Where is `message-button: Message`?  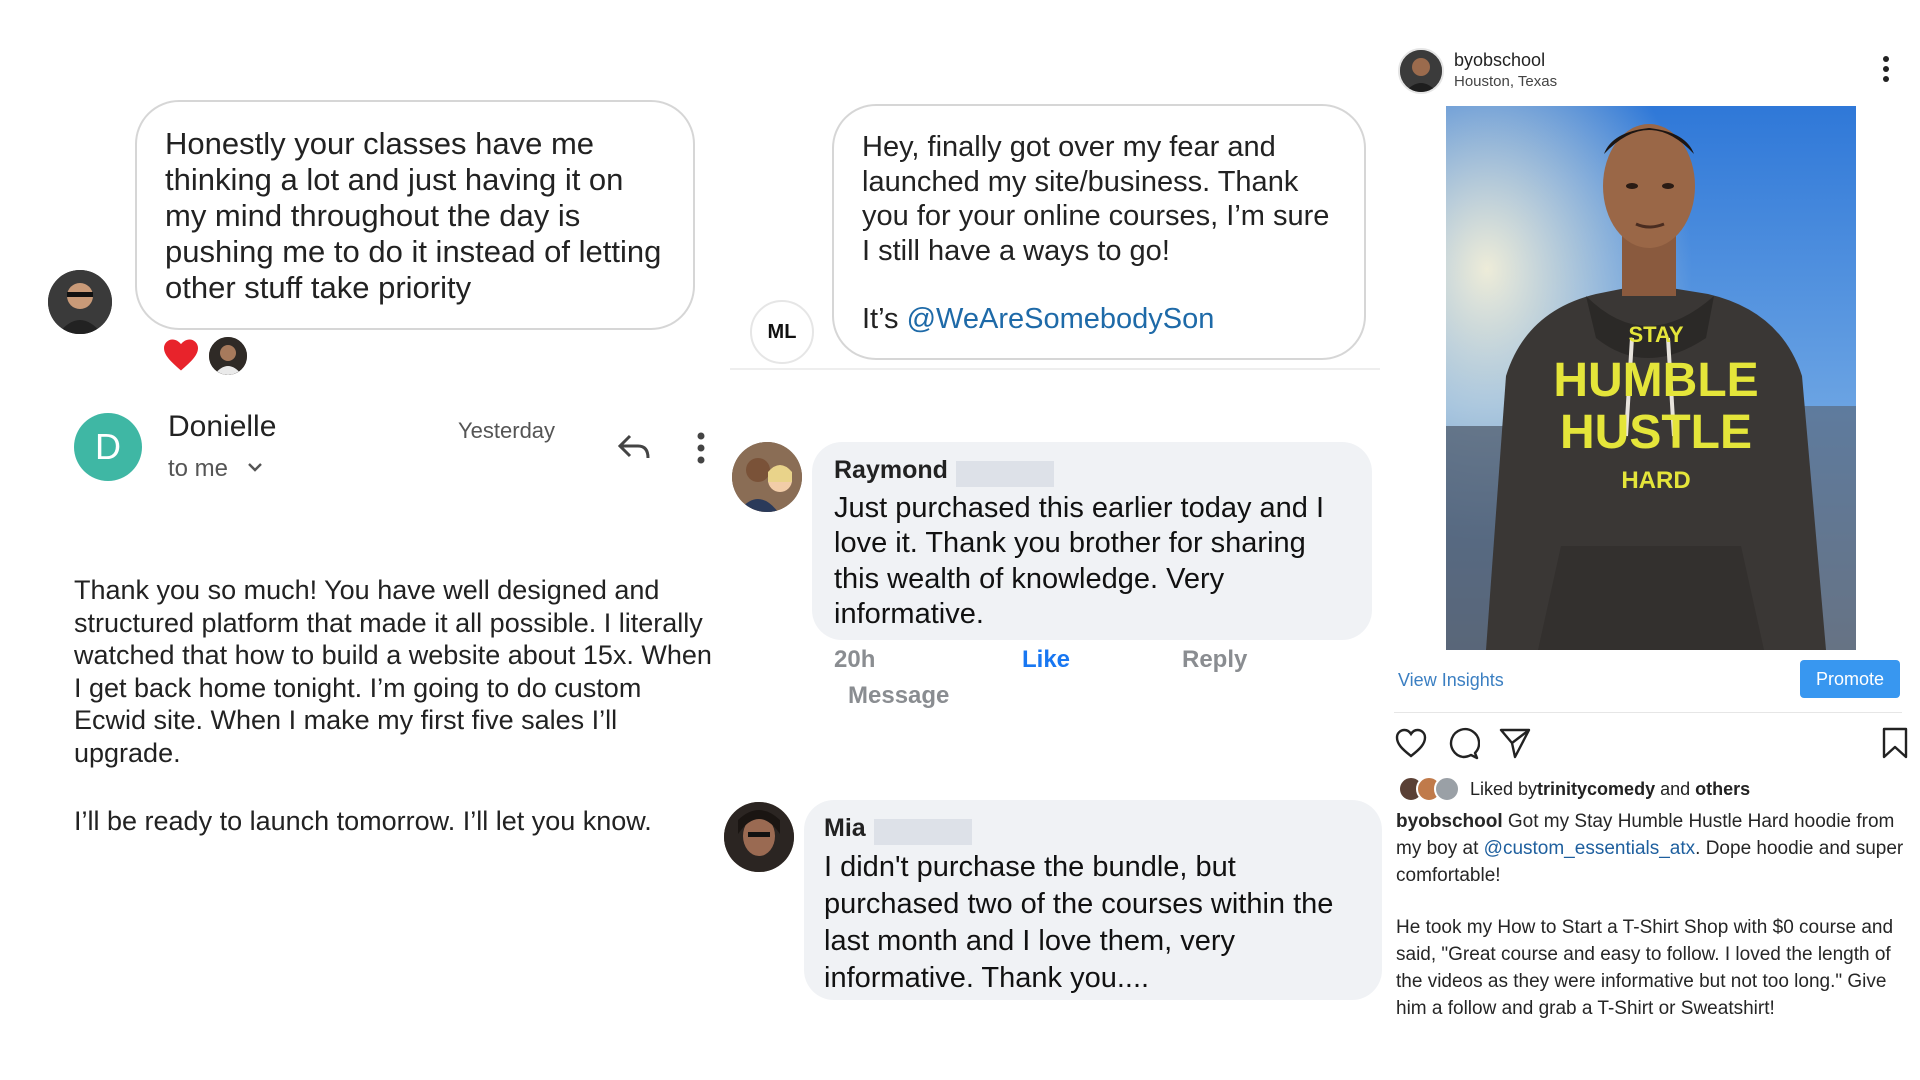 message-button: Message is located at coordinates (898, 696).